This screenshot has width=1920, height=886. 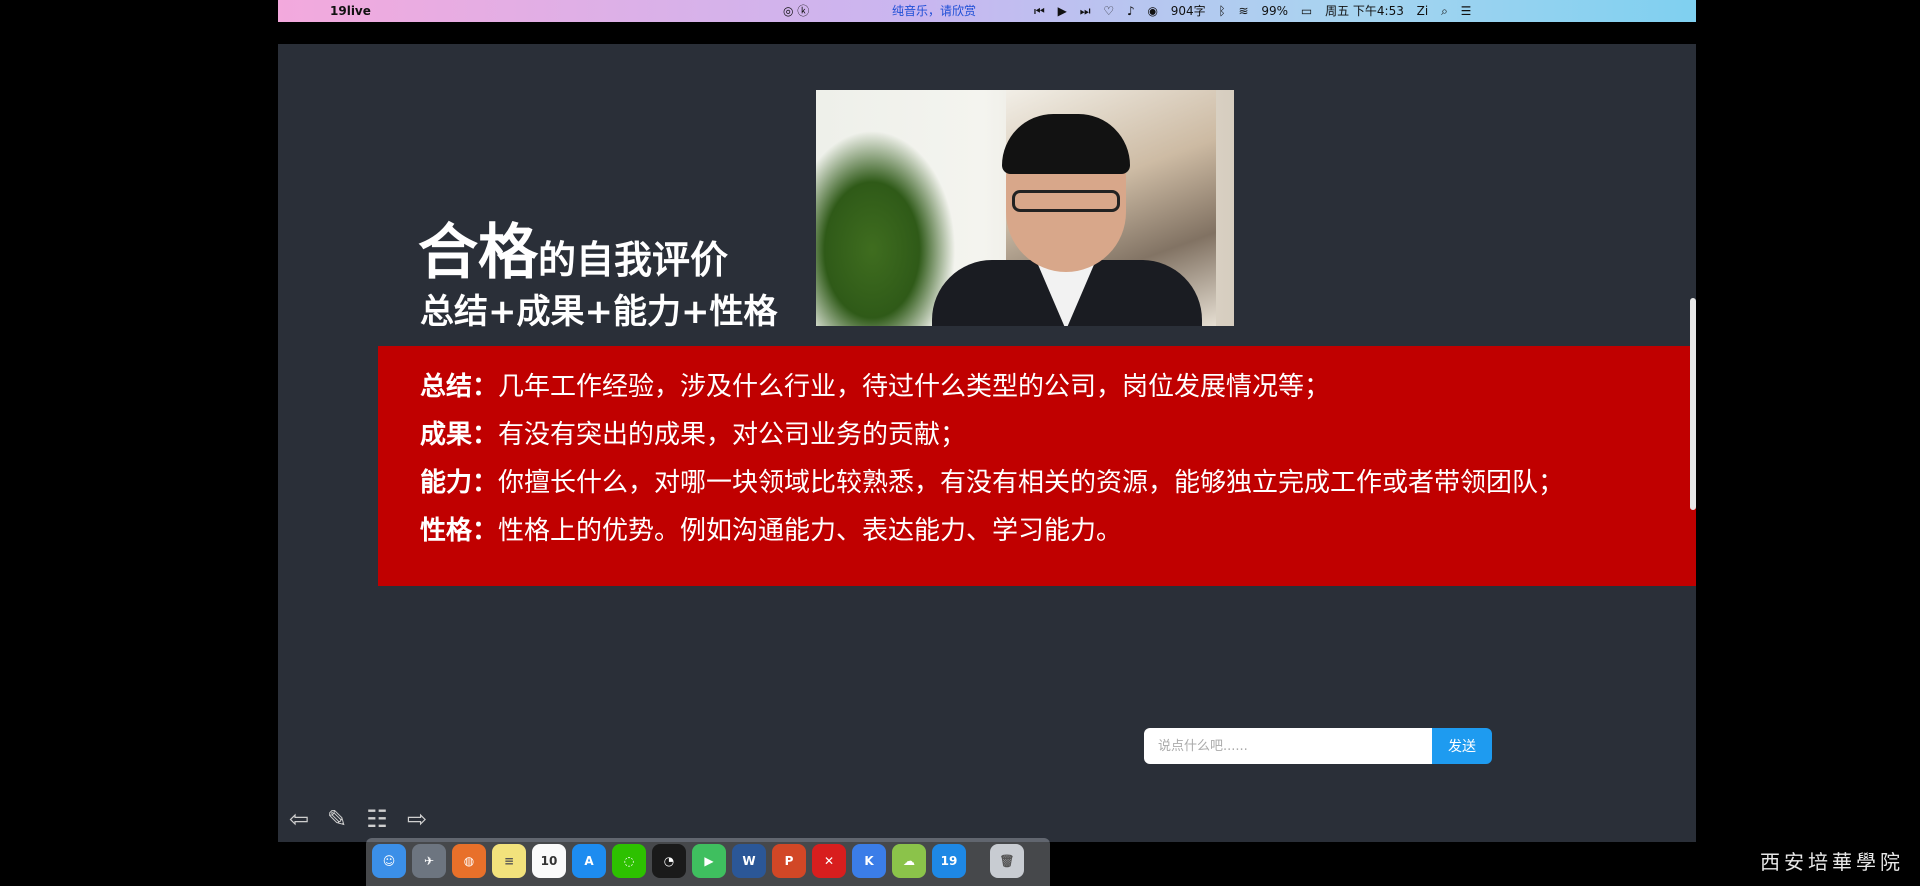 I want to click on line-achievement: 成果：有没有突出的成果，对公司业务的贡献；, so click(x=693, y=432).